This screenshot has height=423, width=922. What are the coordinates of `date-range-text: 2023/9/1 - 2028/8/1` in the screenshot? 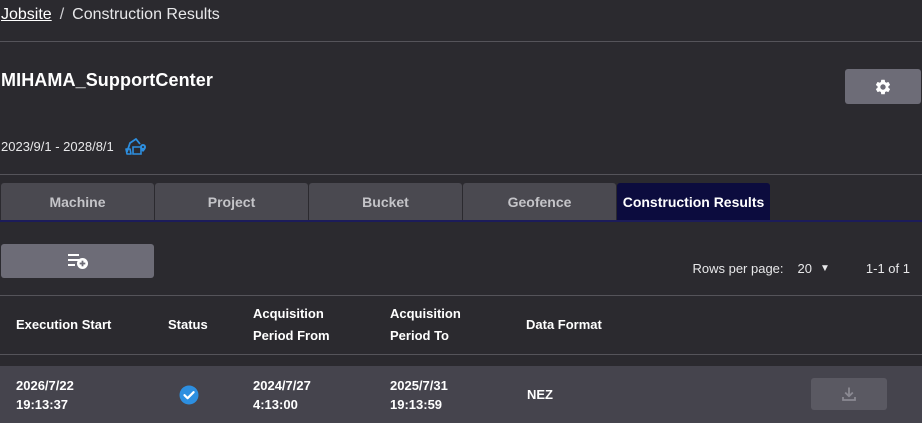 It's located at (57, 146).